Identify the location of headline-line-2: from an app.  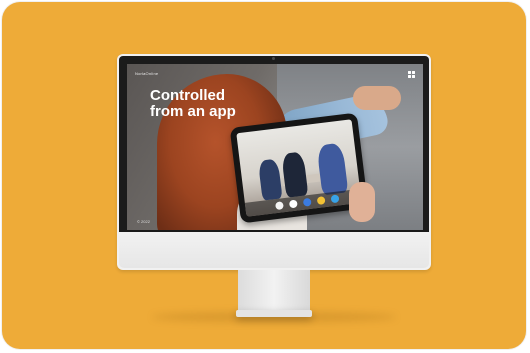
(193, 111).